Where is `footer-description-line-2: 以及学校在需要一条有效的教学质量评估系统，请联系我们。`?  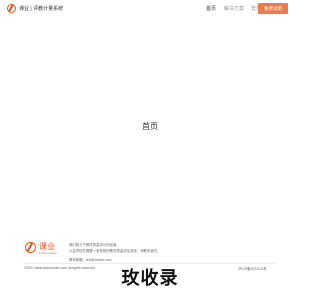 footer-description-line-2: 以及学校在需要一条有效的教学质量评估系统，请联系我们。 is located at coordinates (115, 251).